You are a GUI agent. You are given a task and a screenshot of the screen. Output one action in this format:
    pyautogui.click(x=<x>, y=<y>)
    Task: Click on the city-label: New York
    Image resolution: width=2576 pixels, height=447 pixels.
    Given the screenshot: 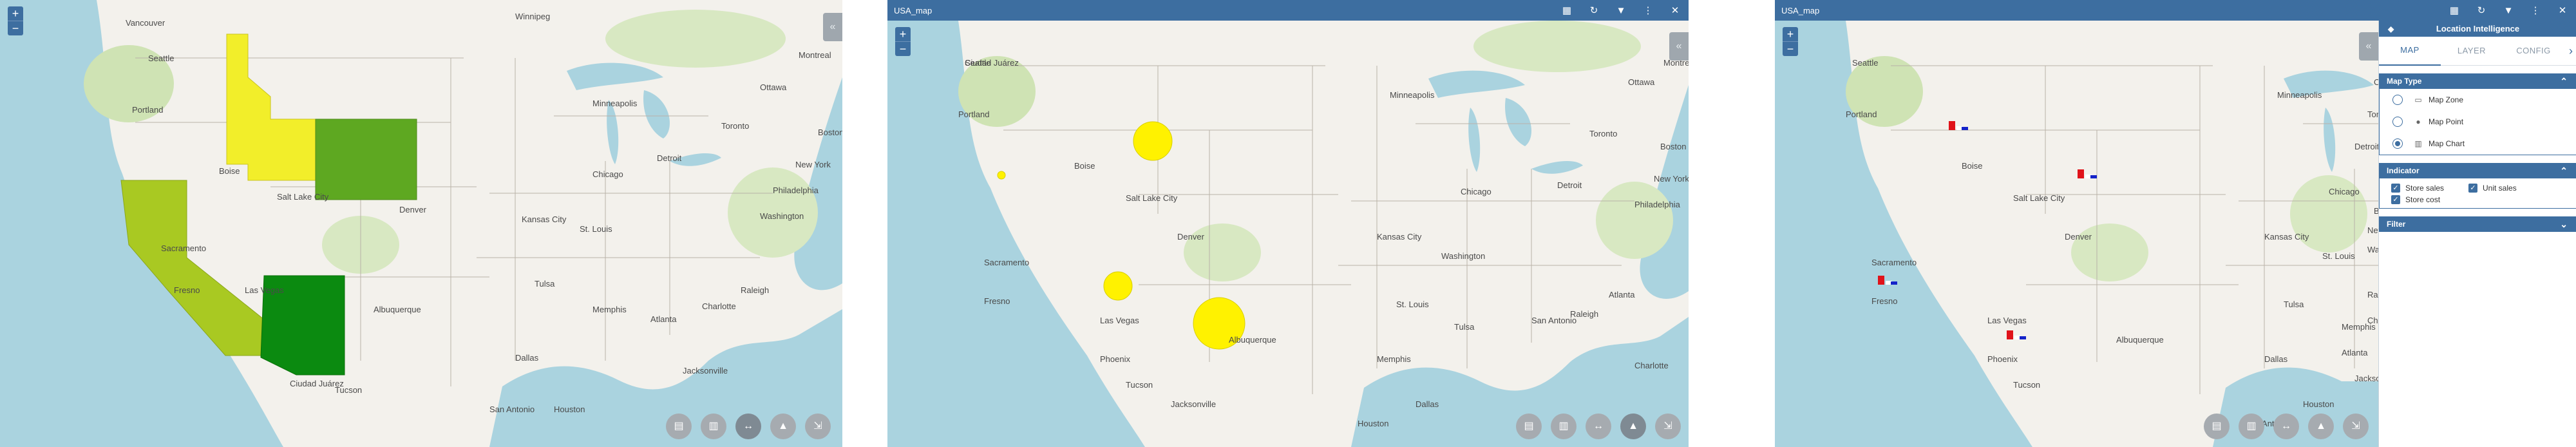 What is the action you would take?
    pyautogui.click(x=813, y=164)
    